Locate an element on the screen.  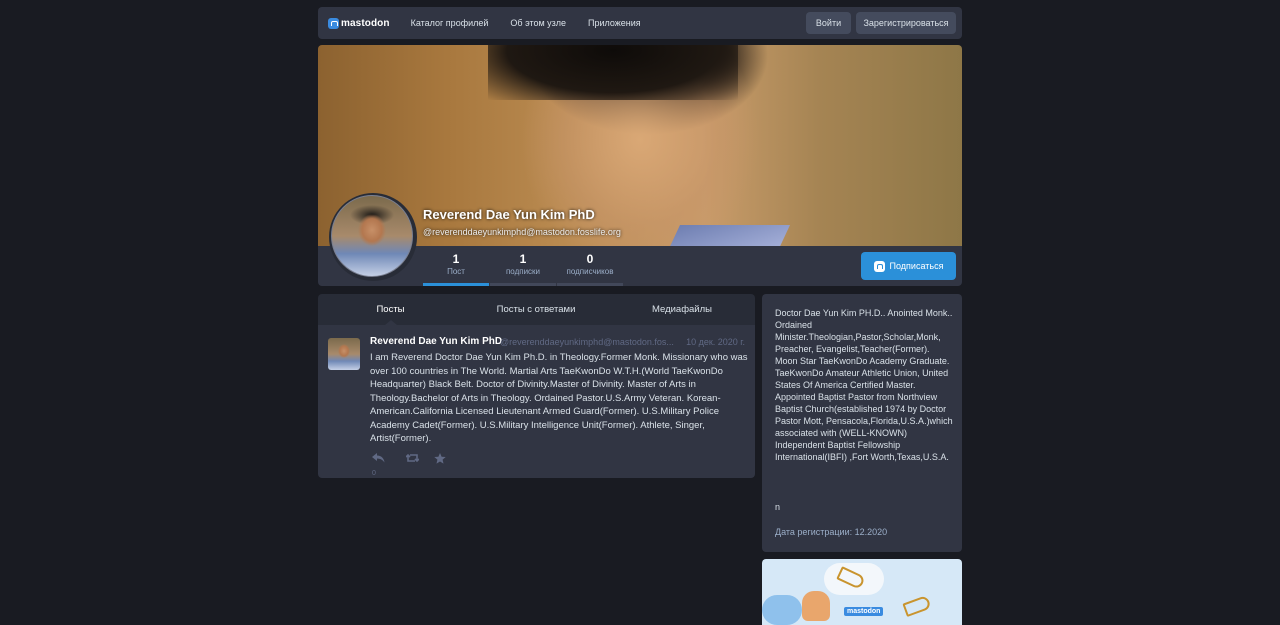
reply-button: 0 is located at coordinates (378, 465).